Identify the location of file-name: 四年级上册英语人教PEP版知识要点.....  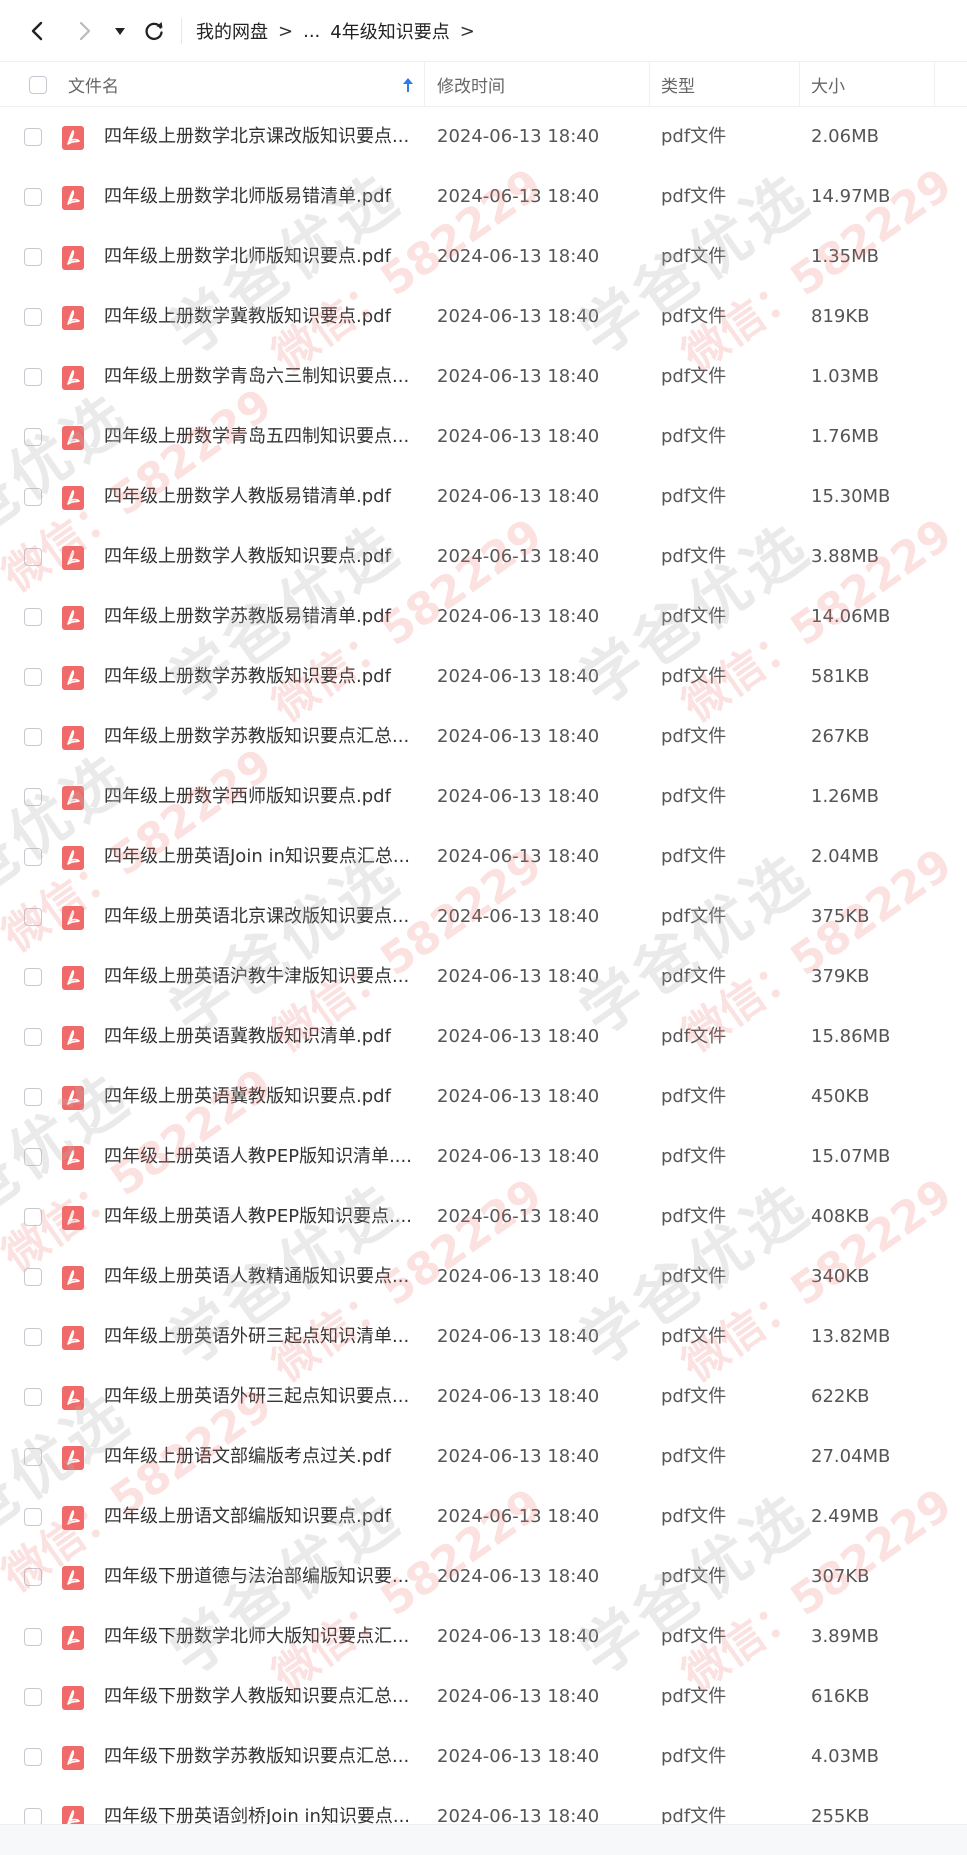
(257, 1217).